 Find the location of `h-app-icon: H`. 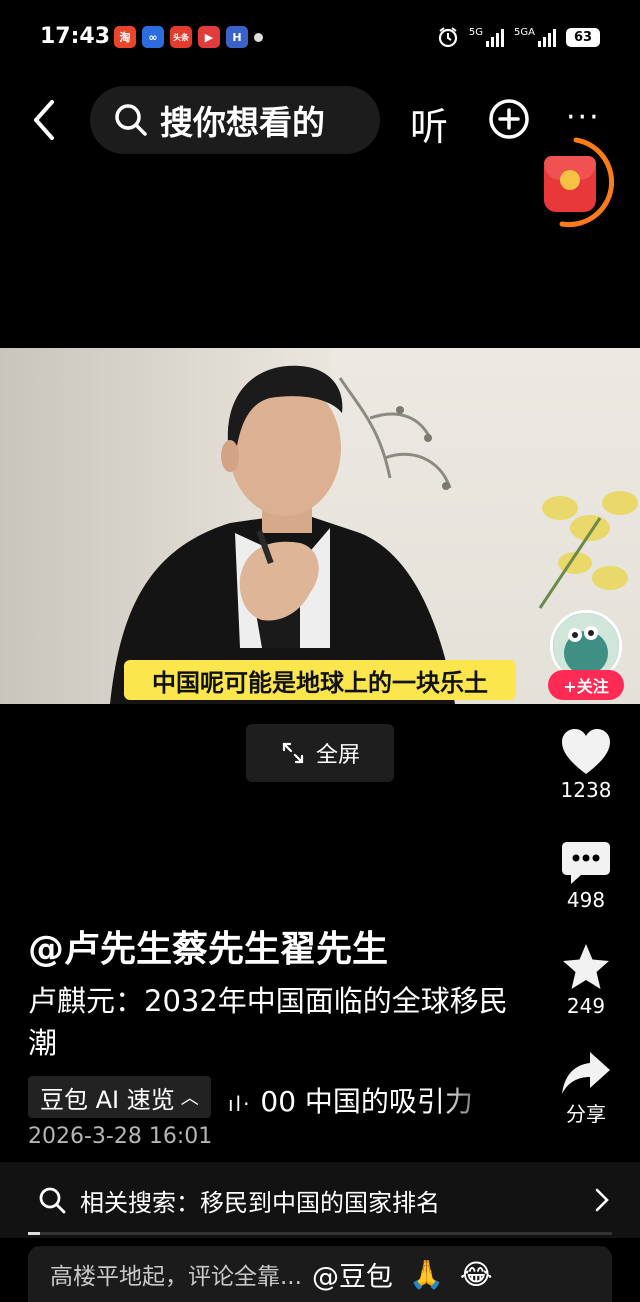

h-app-icon: H is located at coordinates (237, 37).